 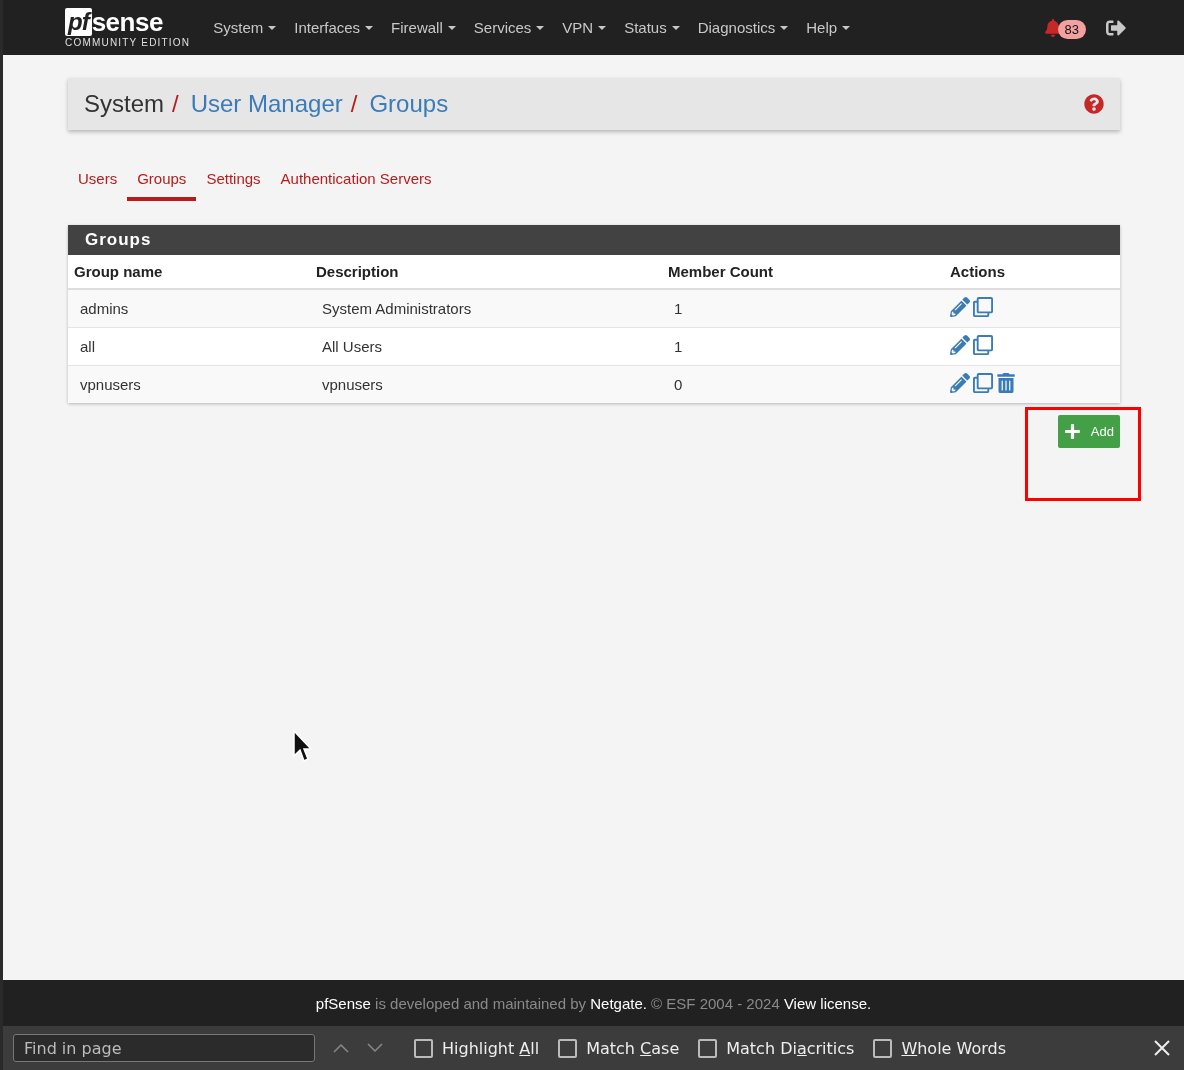 I want to click on logo-mark: pf, so click(x=78, y=21).